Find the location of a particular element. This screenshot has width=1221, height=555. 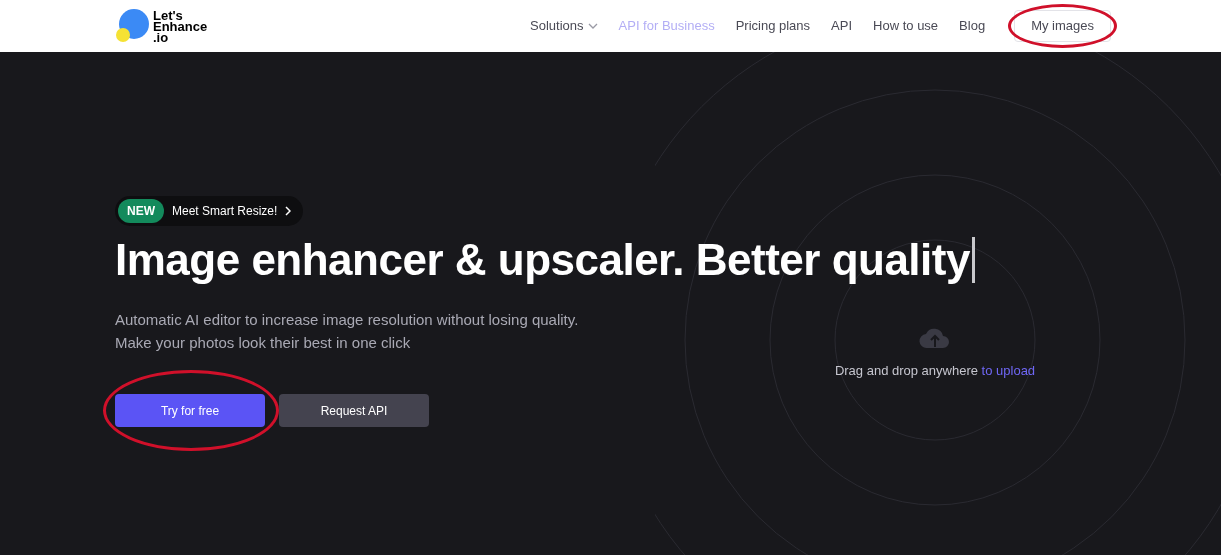

announcement-text: Meet Smart Resize! is located at coordinates (225, 211).